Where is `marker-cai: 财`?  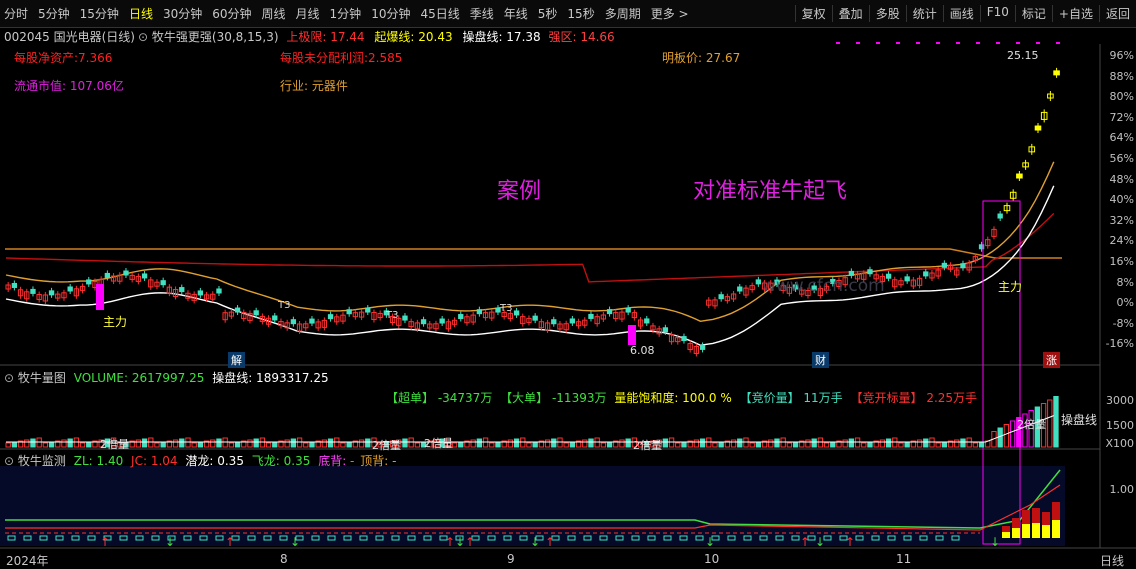 marker-cai: 财 is located at coordinates (820, 360).